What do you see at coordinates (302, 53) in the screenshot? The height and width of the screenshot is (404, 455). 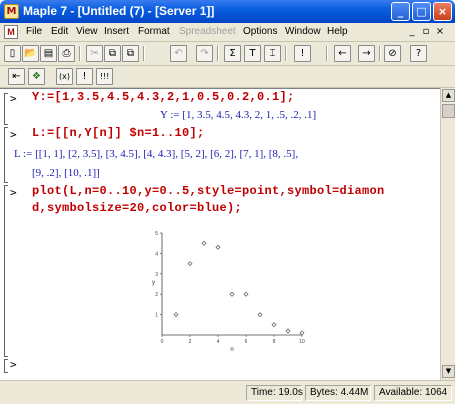 I see `execute-icon: !` at bounding box center [302, 53].